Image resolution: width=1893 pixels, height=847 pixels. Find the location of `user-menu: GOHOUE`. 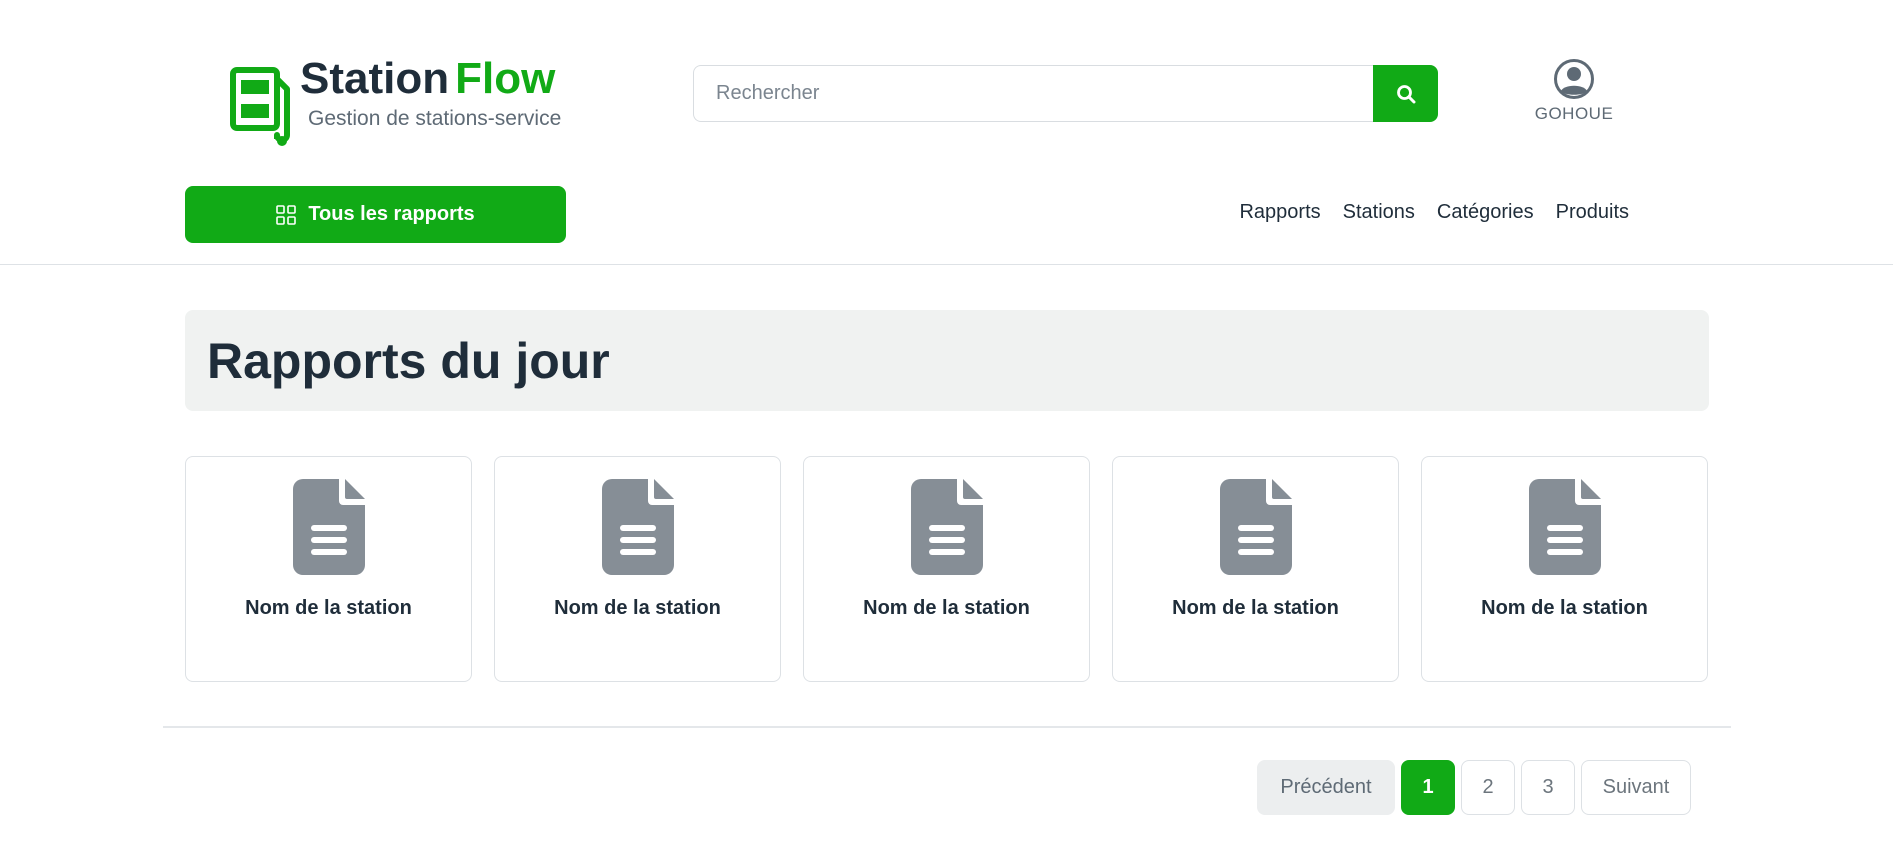

user-menu: GOHOUE is located at coordinates (1574, 91).